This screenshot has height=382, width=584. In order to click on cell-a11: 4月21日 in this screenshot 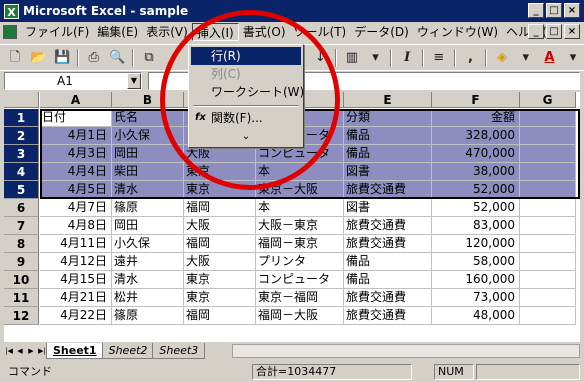, I will do `click(76, 298)`.